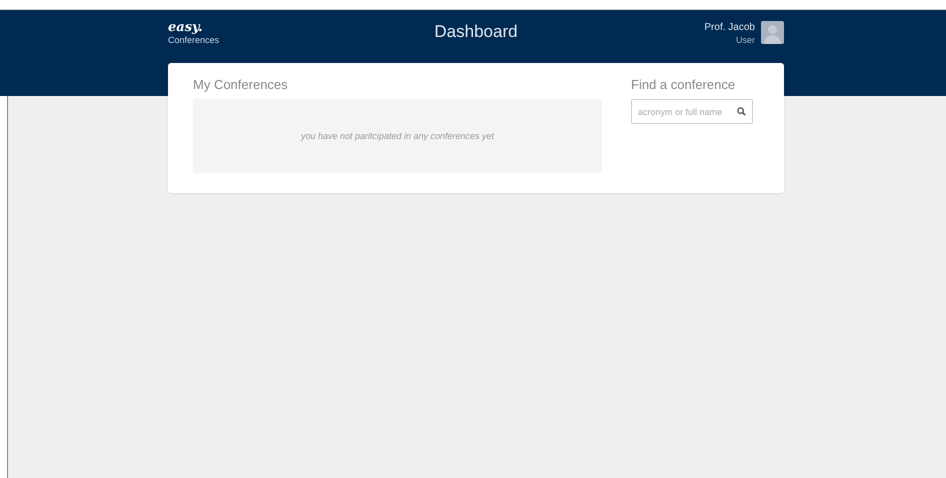  Describe the element at coordinates (241, 84) in the screenshot. I see `section-title: My Conferences` at that location.